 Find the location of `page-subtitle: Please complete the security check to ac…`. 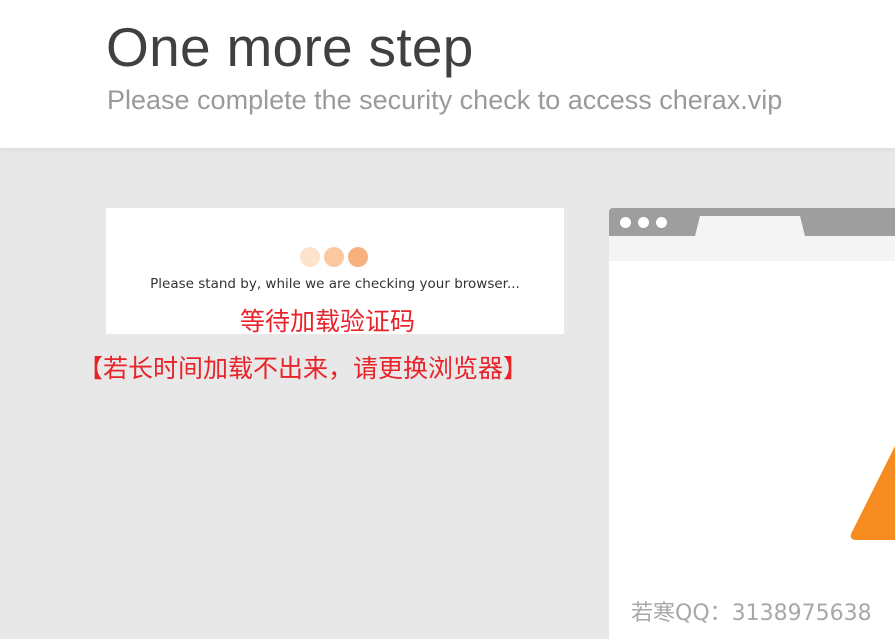

page-subtitle: Please complete the security check to ac… is located at coordinates (445, 100).